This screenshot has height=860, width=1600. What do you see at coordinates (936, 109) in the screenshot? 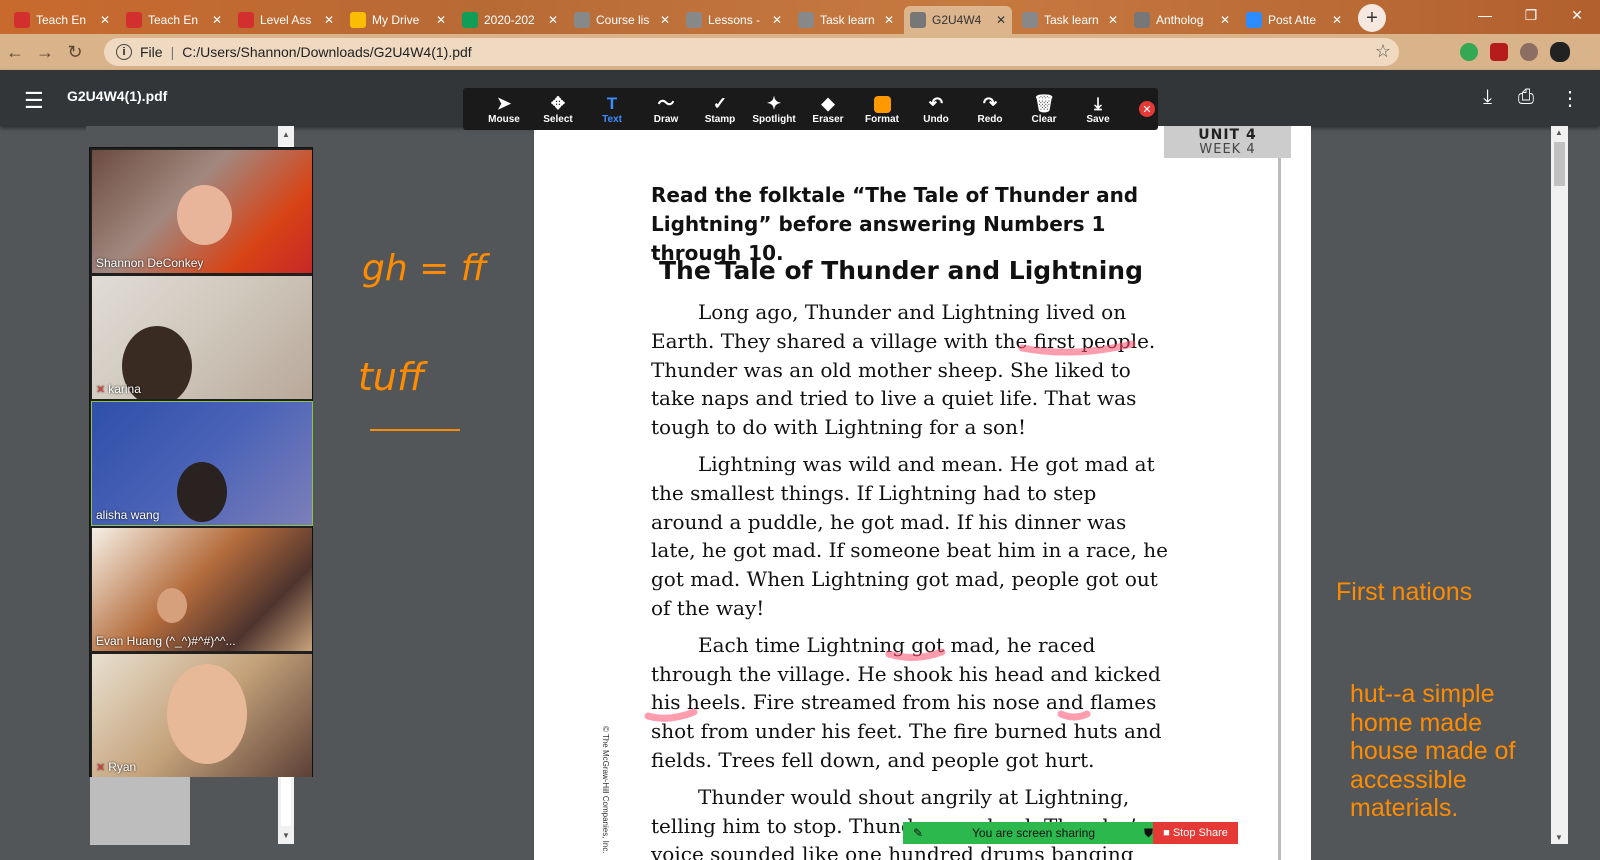
I see `tool-undo: ↶ Undo` at bounding box center [936, 109].